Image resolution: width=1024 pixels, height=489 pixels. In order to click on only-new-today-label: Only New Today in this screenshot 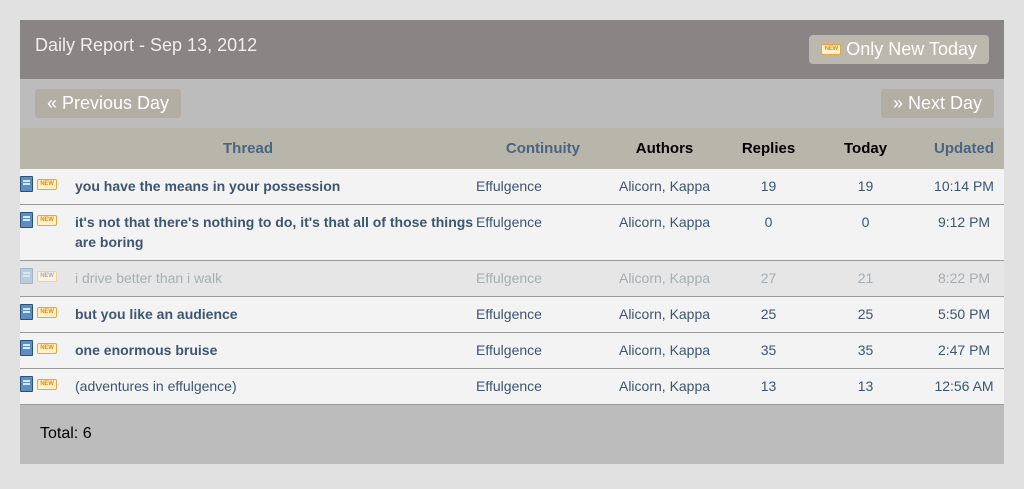, I will do `click(911, 49)`.